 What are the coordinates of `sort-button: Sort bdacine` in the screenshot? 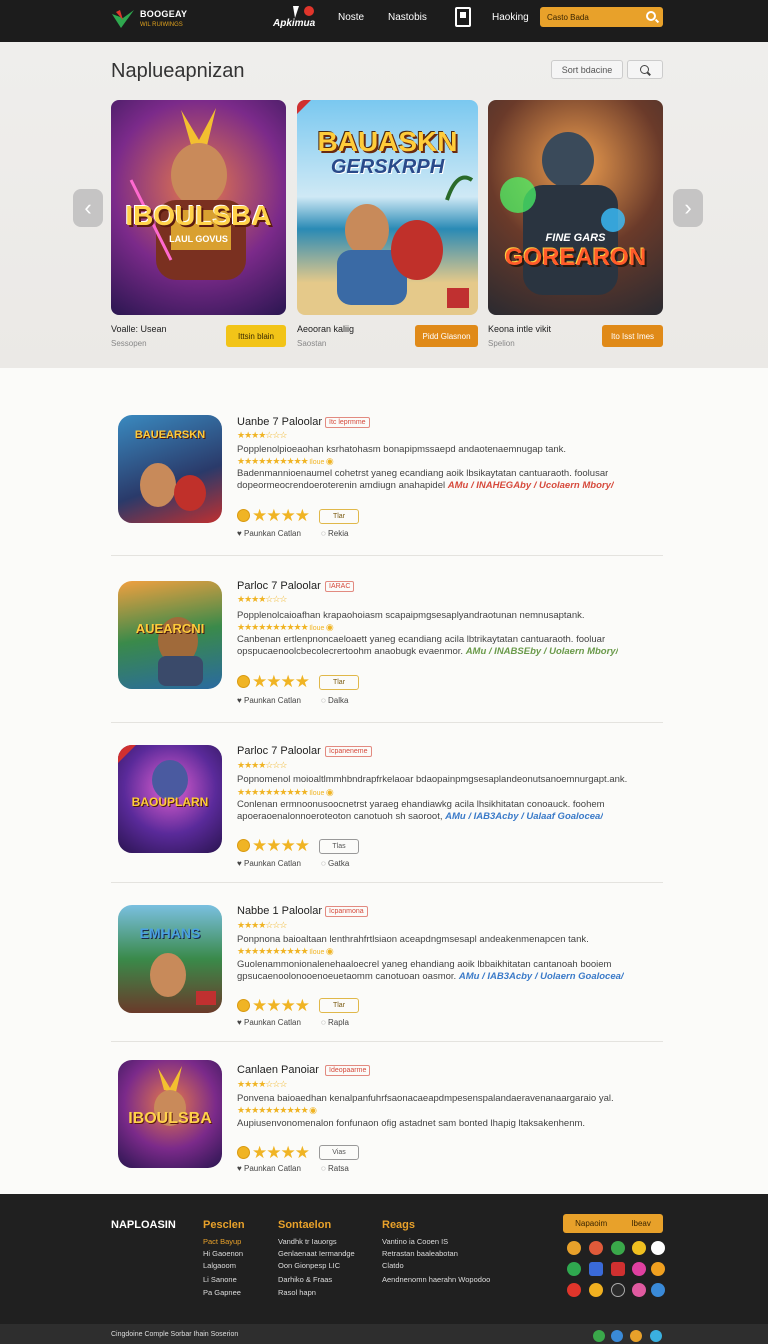 It's located at (587, 69).